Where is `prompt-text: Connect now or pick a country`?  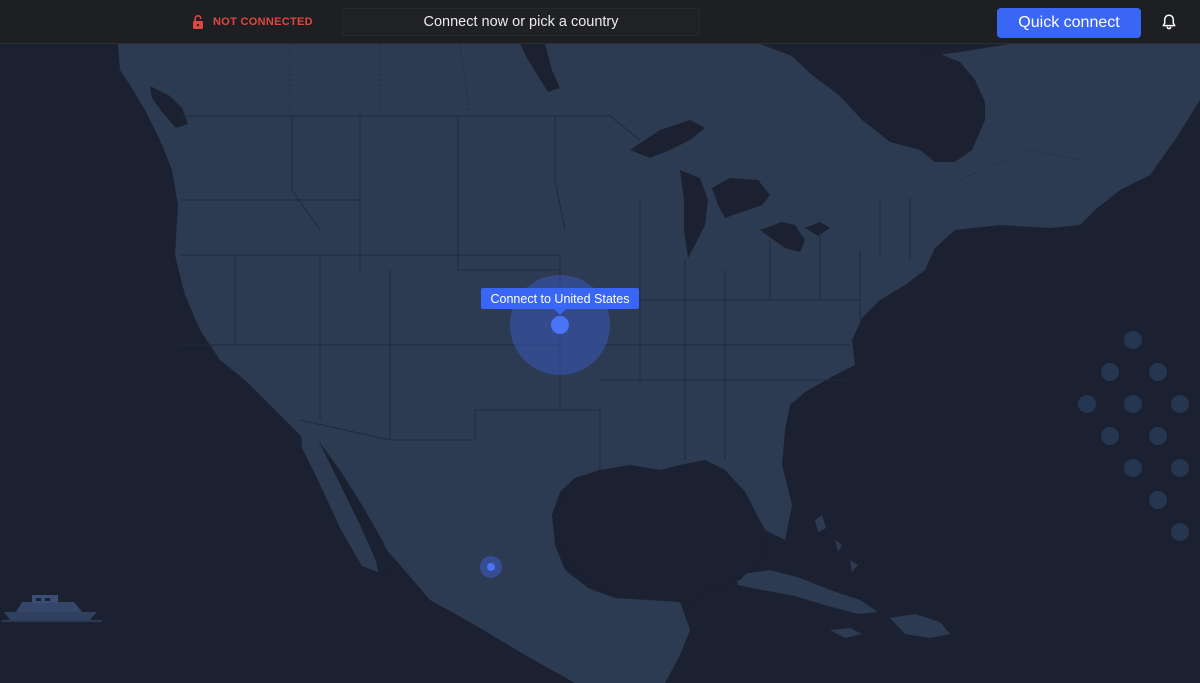
prompt-text: Connect now or pick a country is located at coordinates (521, 22).